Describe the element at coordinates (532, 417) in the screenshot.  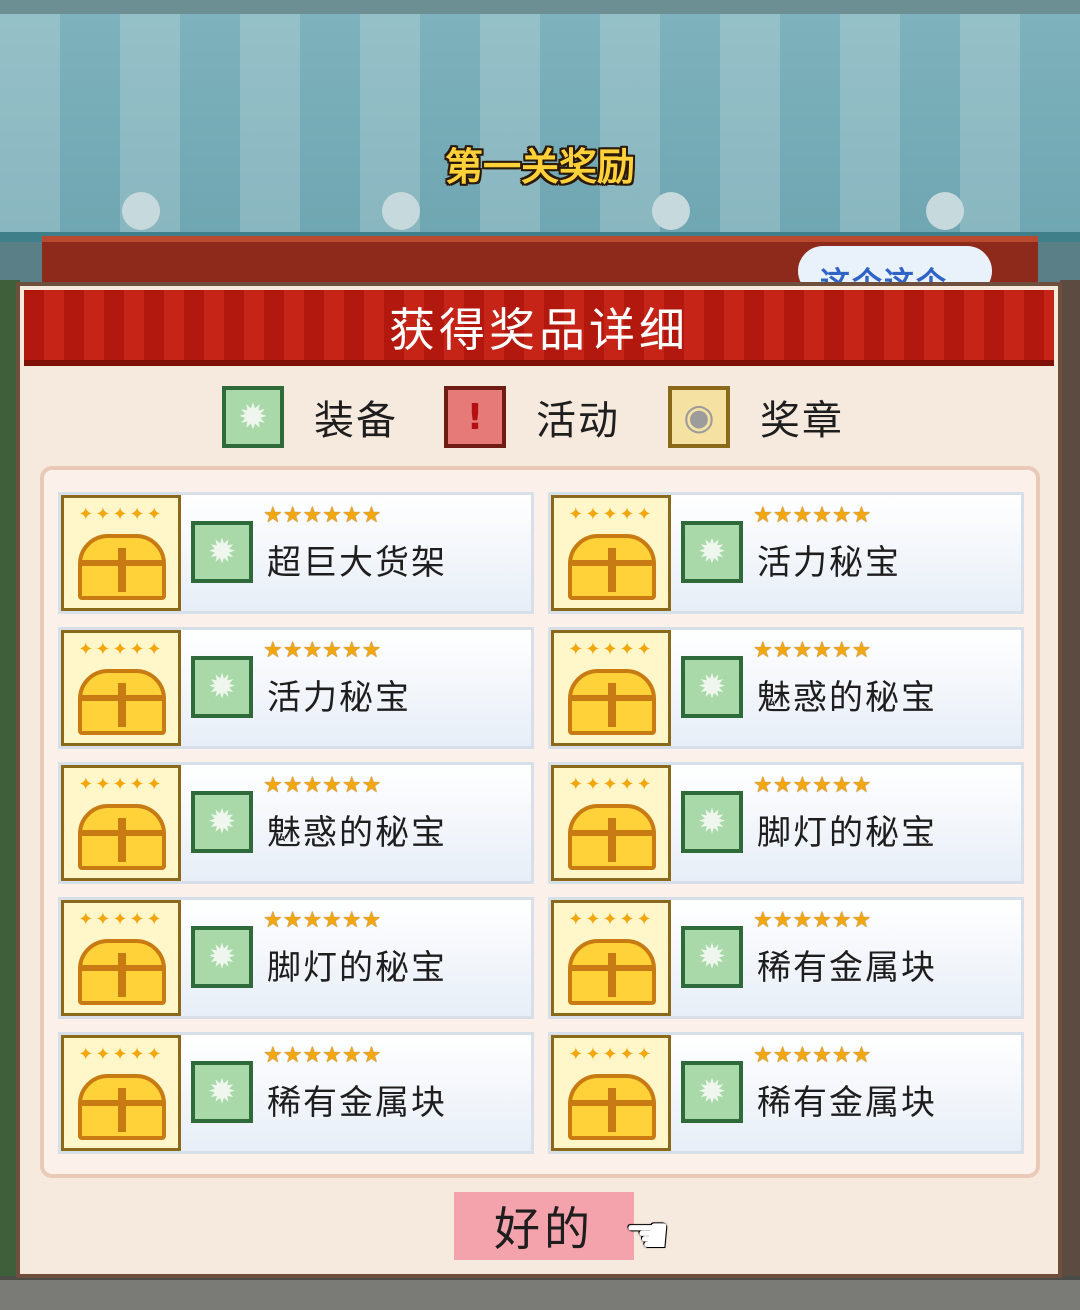
I see `legend-item-event: ! 活动` at that location.